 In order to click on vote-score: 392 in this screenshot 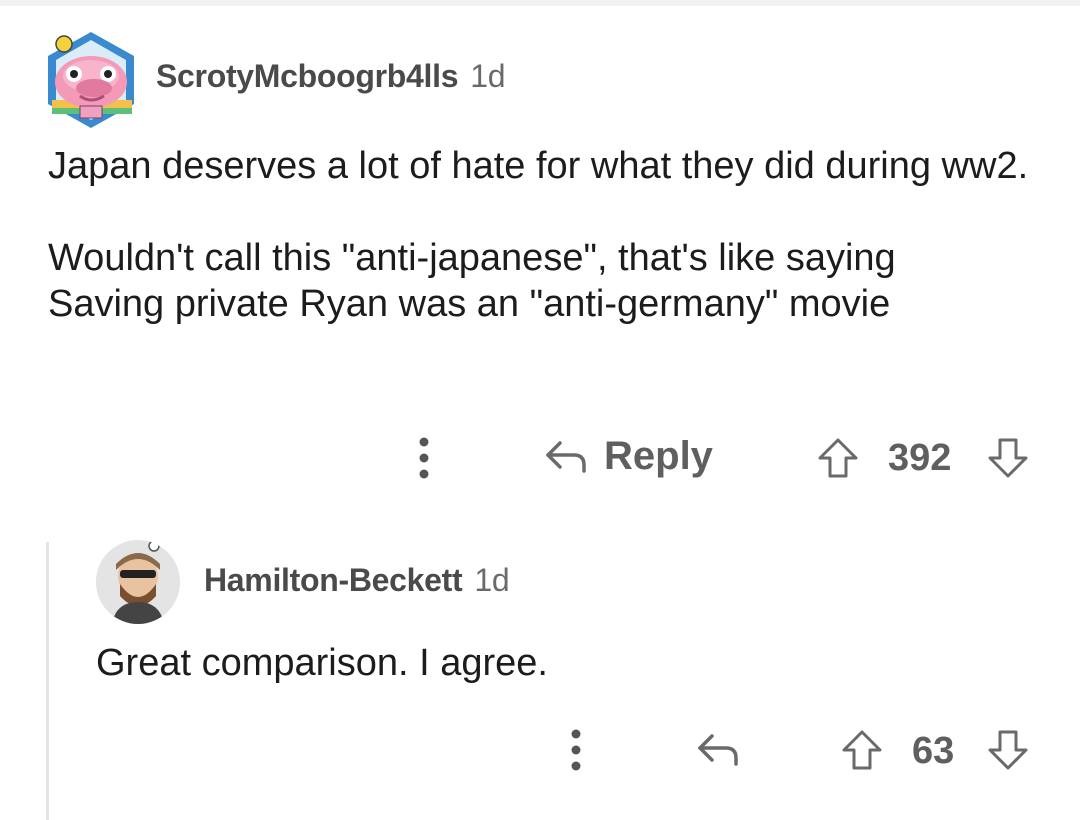, I will do `click(920, 458)`.